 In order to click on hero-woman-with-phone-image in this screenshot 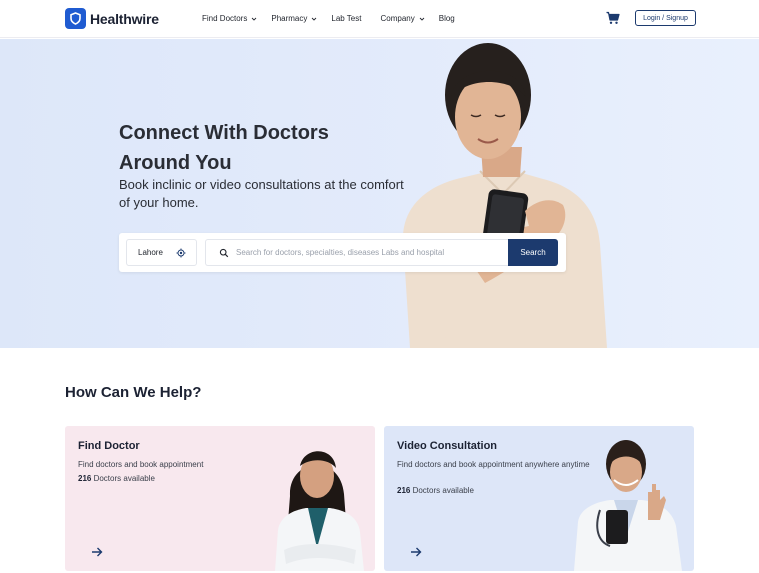, I will do `click(505, 195)`.